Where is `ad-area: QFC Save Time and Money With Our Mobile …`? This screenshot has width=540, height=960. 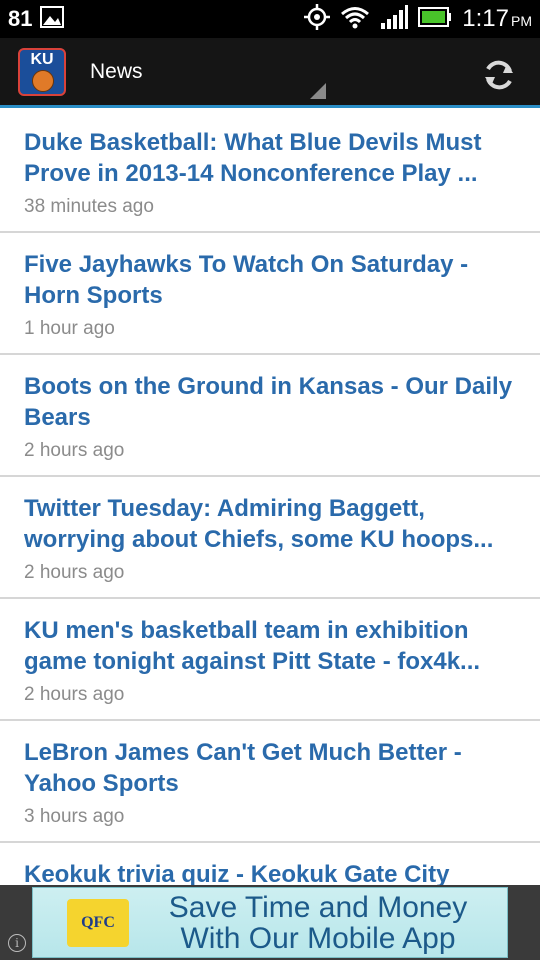
ad-area: QFC Save Time and Money With Our Mobile … is located at coordinates (270, 922).